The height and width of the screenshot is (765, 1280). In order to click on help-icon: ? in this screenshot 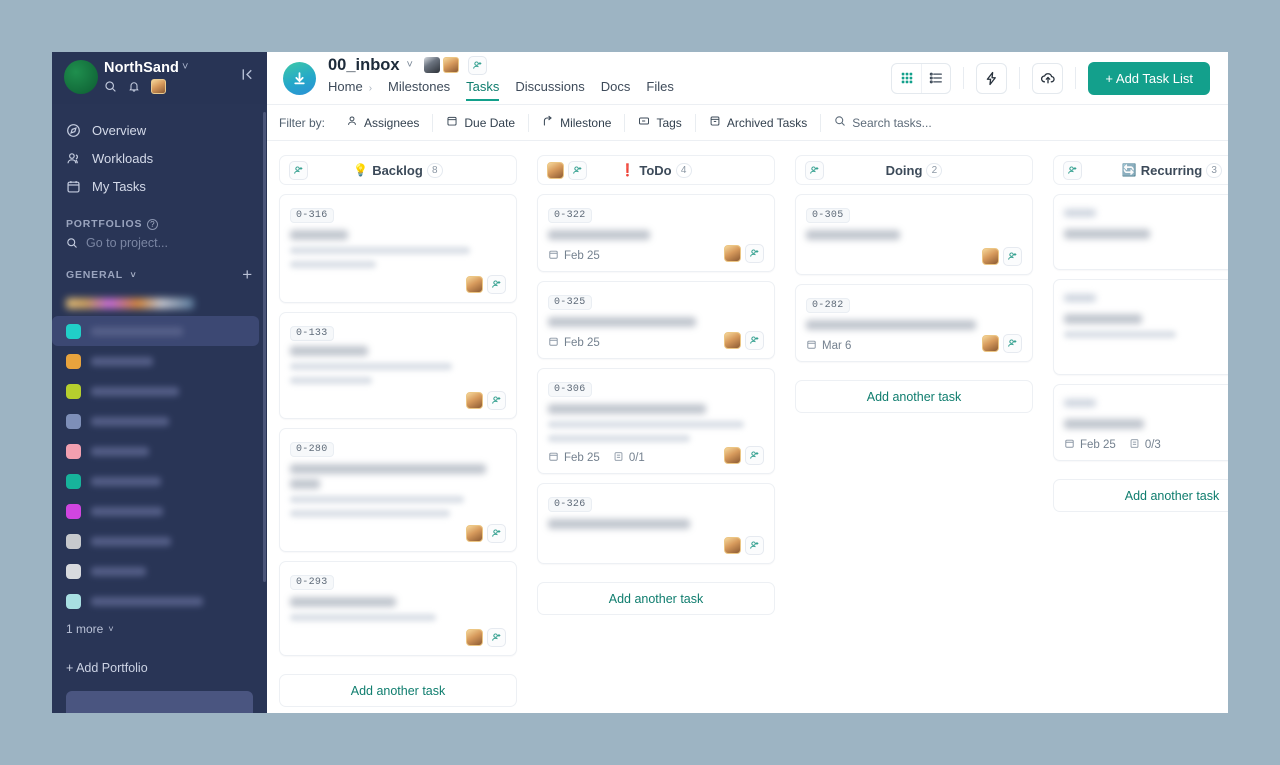, I will do `click(153, 224)`.